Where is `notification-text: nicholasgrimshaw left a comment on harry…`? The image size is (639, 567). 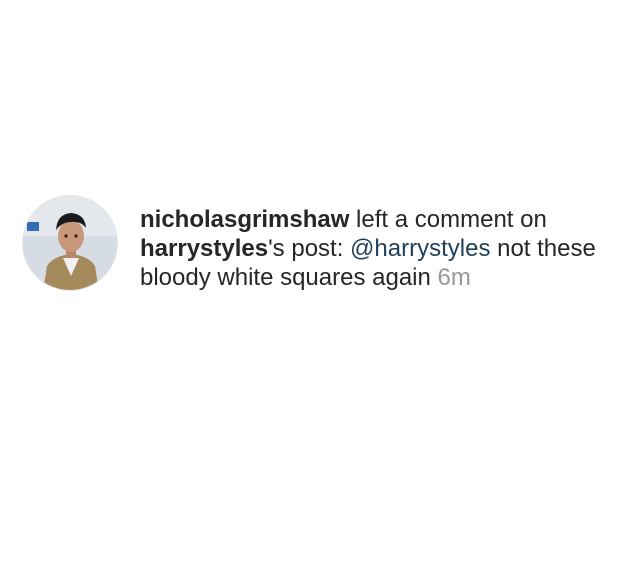 notification-text: nicholasgrimshaw left a comment on harry… is located at coordinates (375, 248).